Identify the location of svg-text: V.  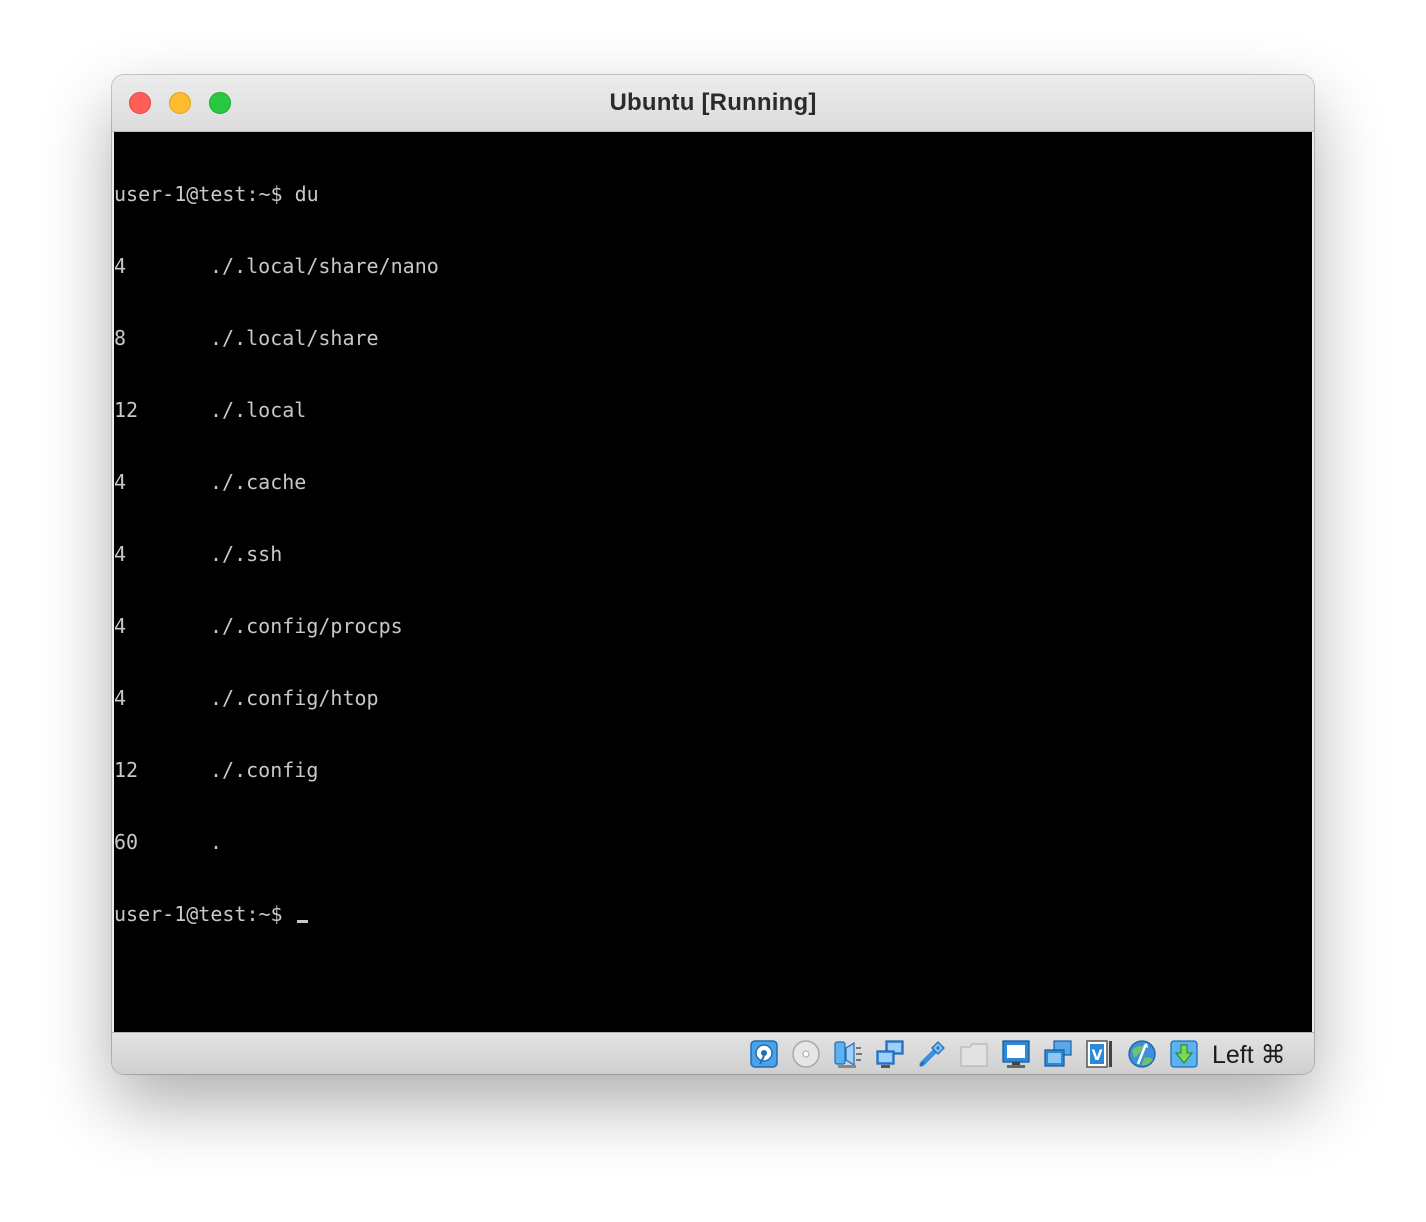
(1097, 1056).